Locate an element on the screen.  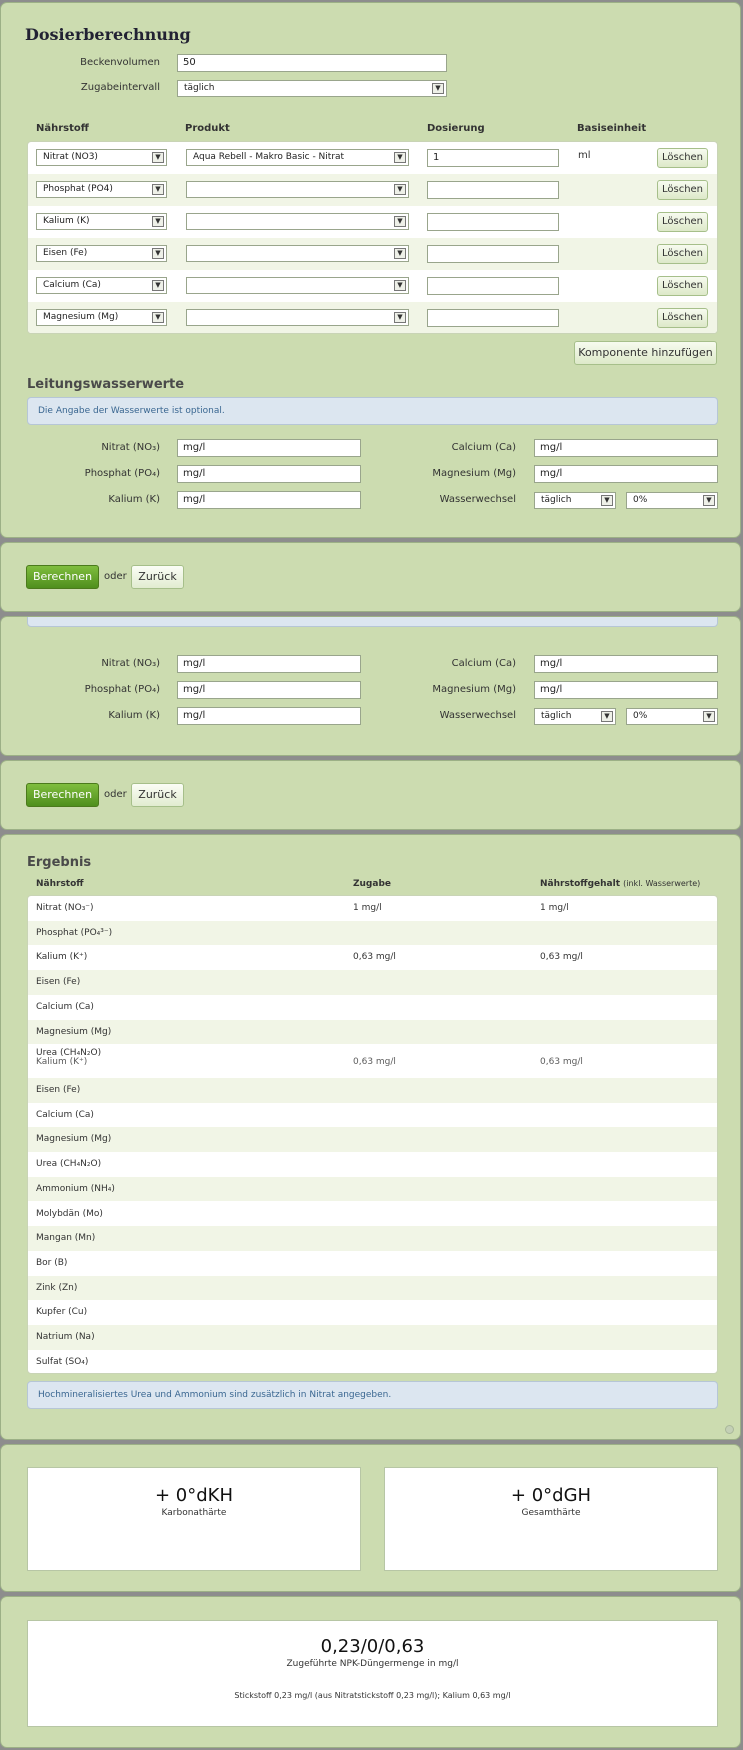
product-select: Aqua Rebell - Makro Basic - Nitrat ▼ is located at coordinates (297, 157).